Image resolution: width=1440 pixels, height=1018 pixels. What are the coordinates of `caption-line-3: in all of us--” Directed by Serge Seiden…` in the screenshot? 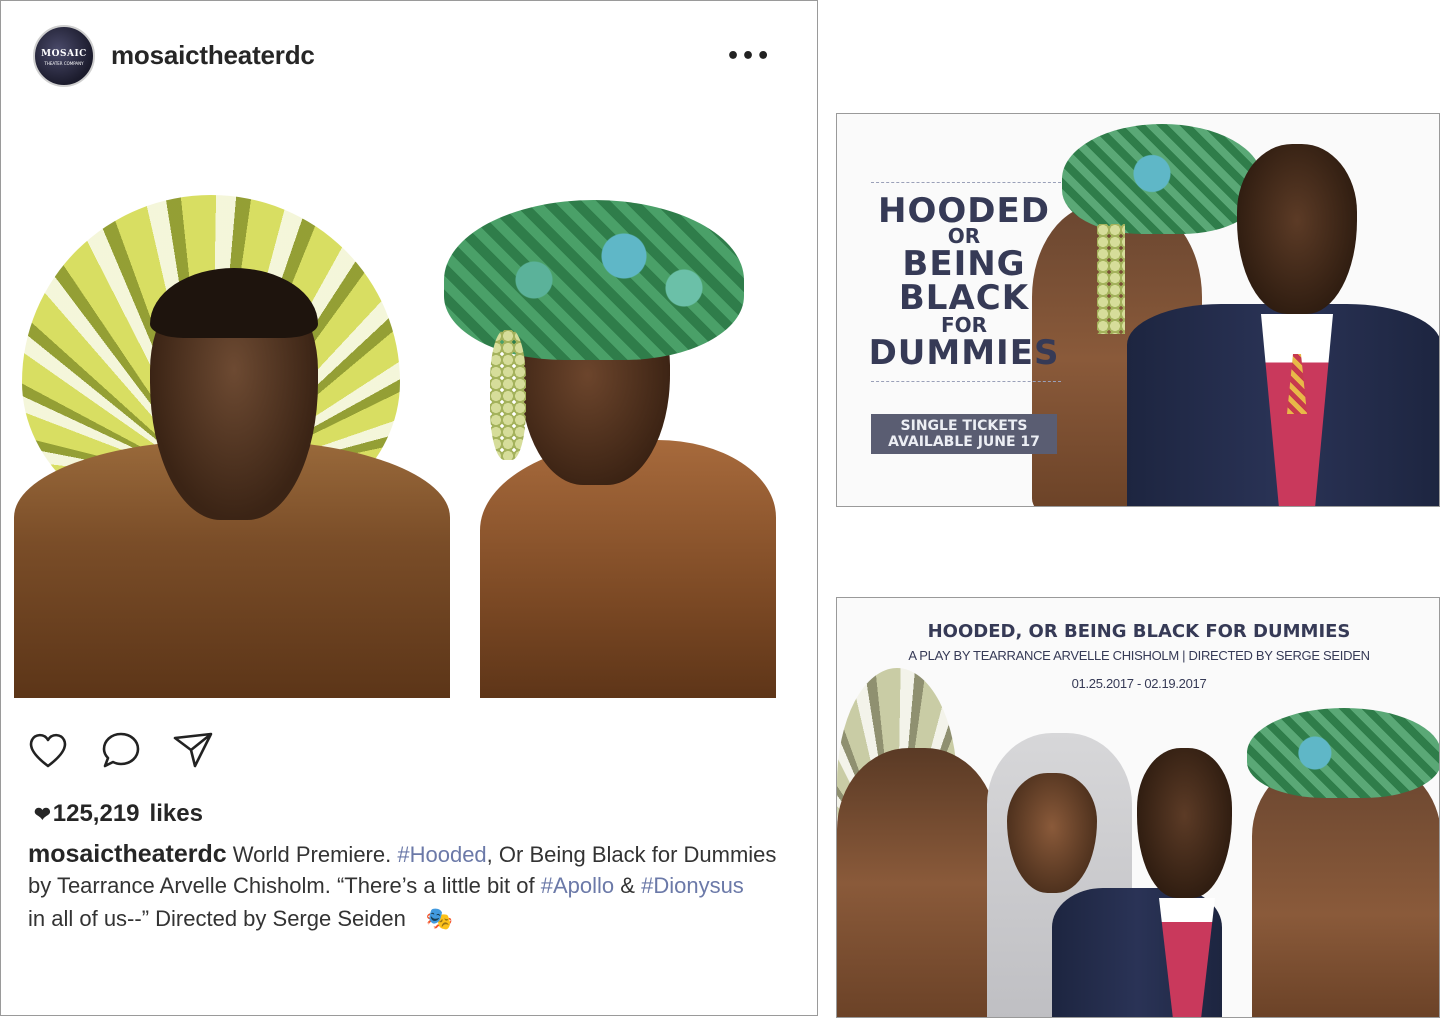 It's located at (240, 919).